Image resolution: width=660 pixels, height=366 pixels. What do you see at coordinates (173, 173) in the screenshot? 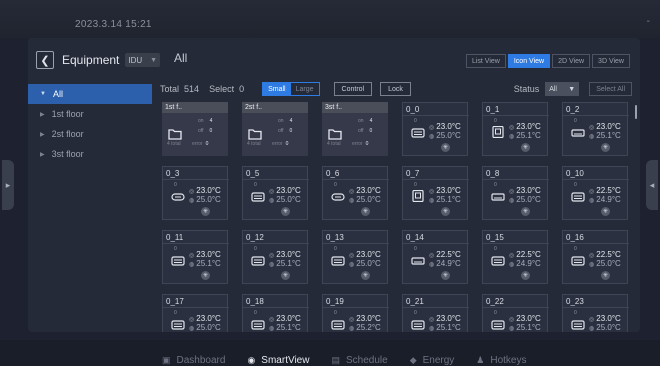
I see `device-name: 0_3` at bounding box center [173, 173].